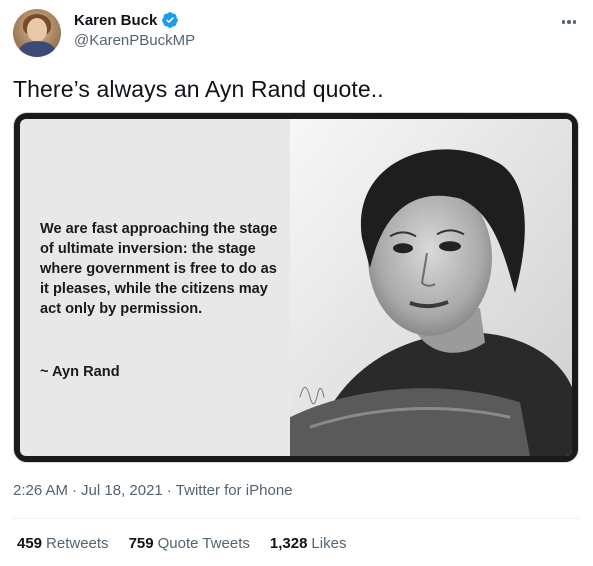  I want to click on avatar, so click(37, 33).